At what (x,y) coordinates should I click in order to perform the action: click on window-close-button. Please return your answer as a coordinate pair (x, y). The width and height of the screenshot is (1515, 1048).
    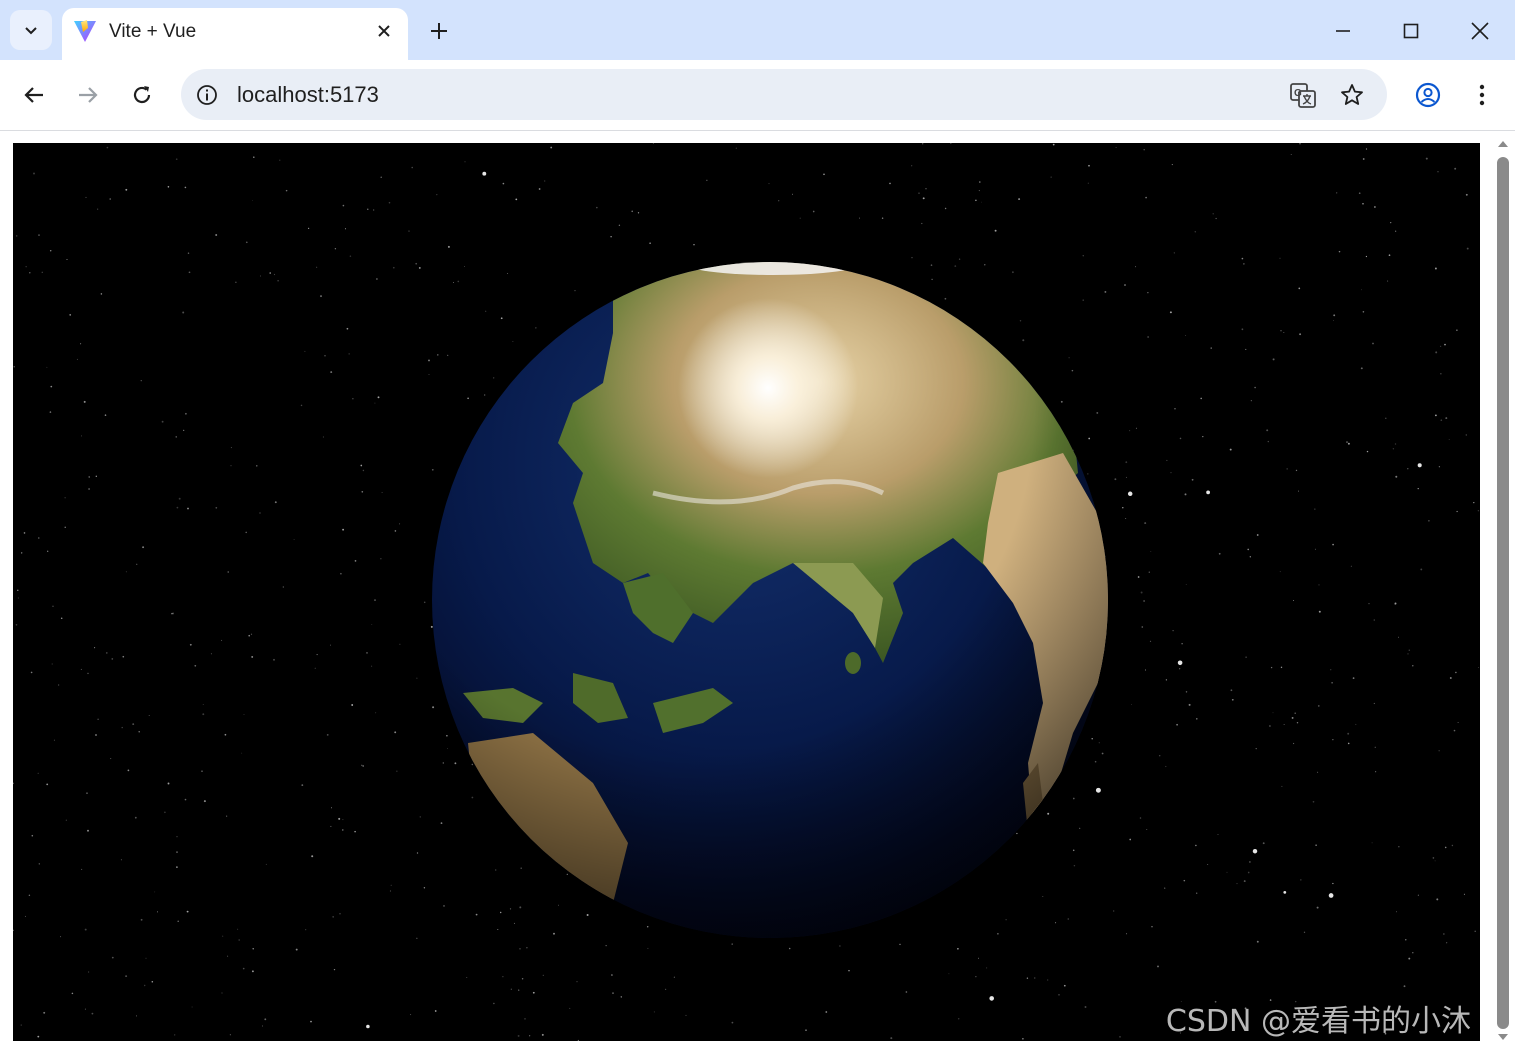
    Looking at the image, I should click on (1480, 31).